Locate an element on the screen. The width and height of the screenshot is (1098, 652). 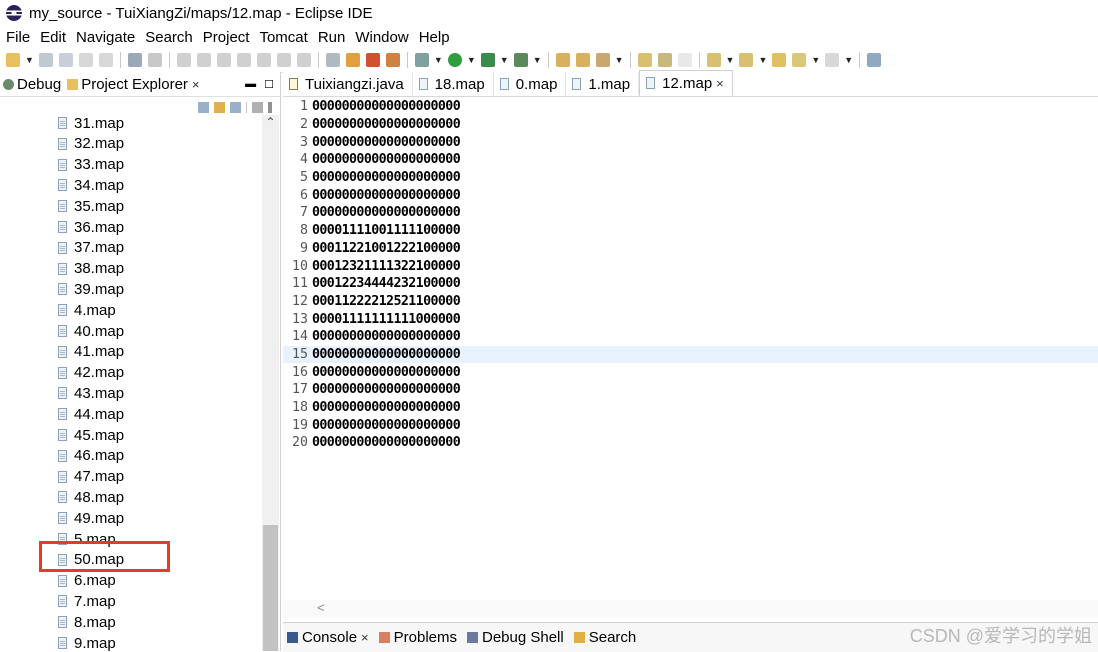
back-dropdown-icon: ▼ is located at coordinates (815, 60).